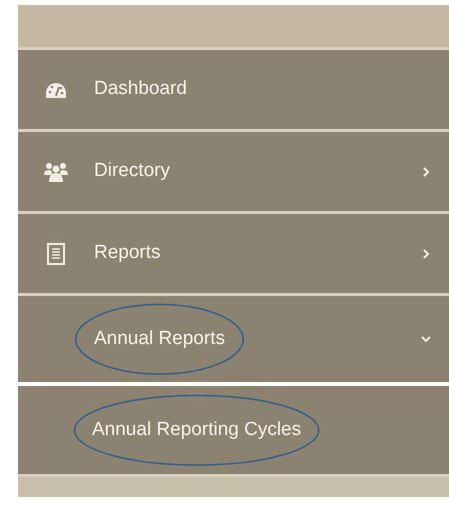 This screenshot has height=511, width=449. What do you see at coordinates (140, 89) in the screenshot?
I see `menu-label: Dashboard` at bounding box center [140, 89].